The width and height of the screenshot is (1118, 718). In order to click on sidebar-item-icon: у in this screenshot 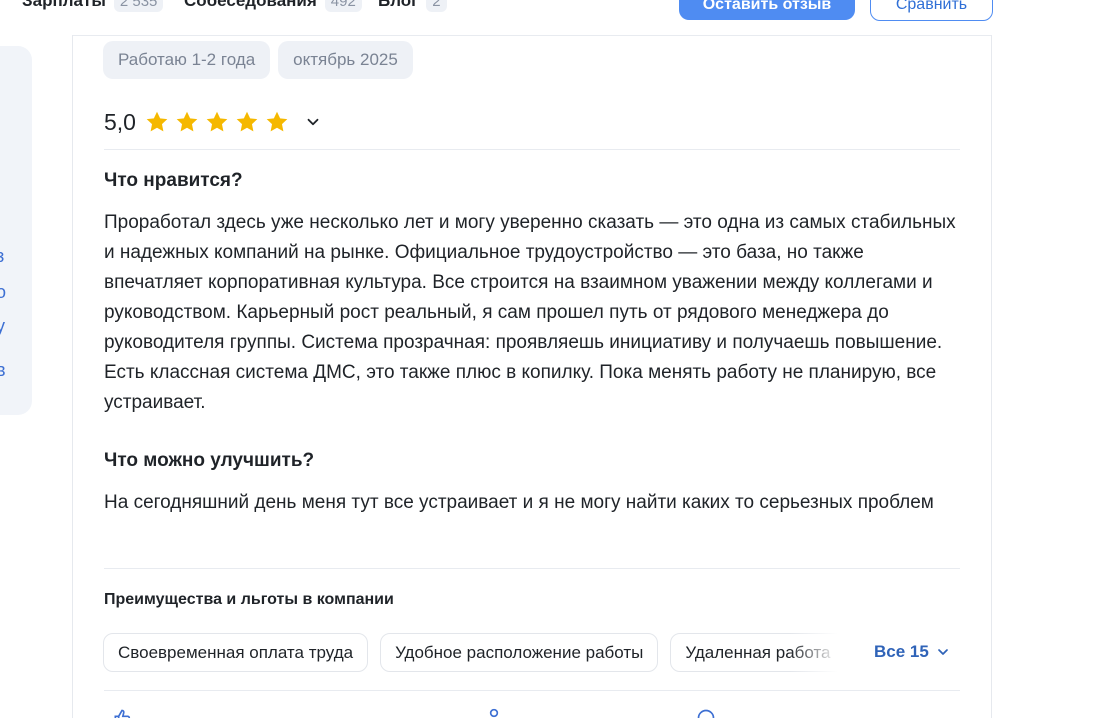, I will do `click(2, 326)`.